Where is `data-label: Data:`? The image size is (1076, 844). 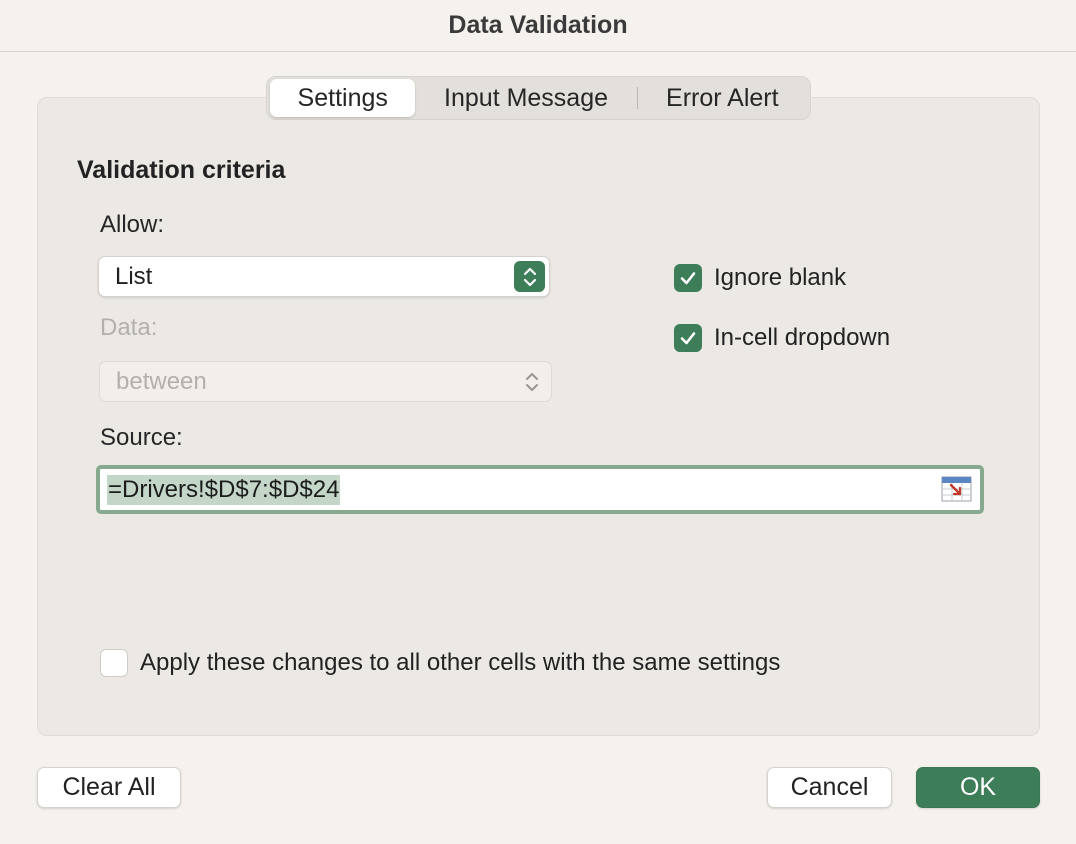
data-label: Data: is located at coordinates (129, 327).